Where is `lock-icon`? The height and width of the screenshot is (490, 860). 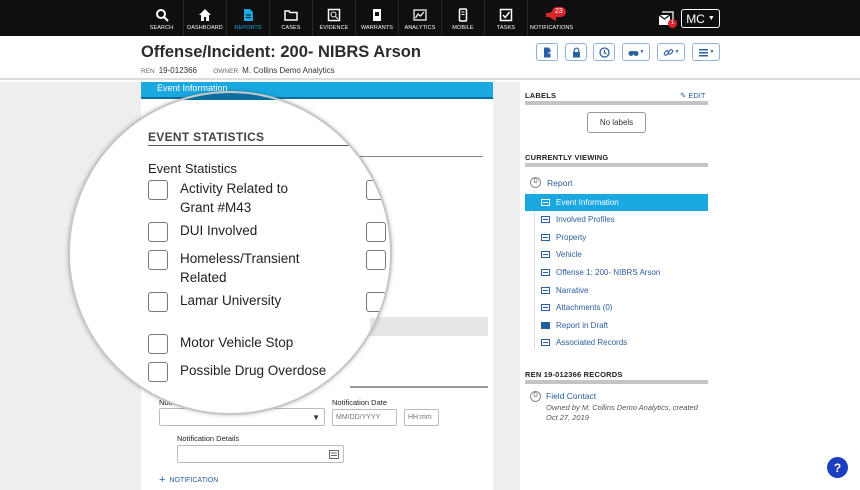 lock-icon is located at coordinates (576, 52).